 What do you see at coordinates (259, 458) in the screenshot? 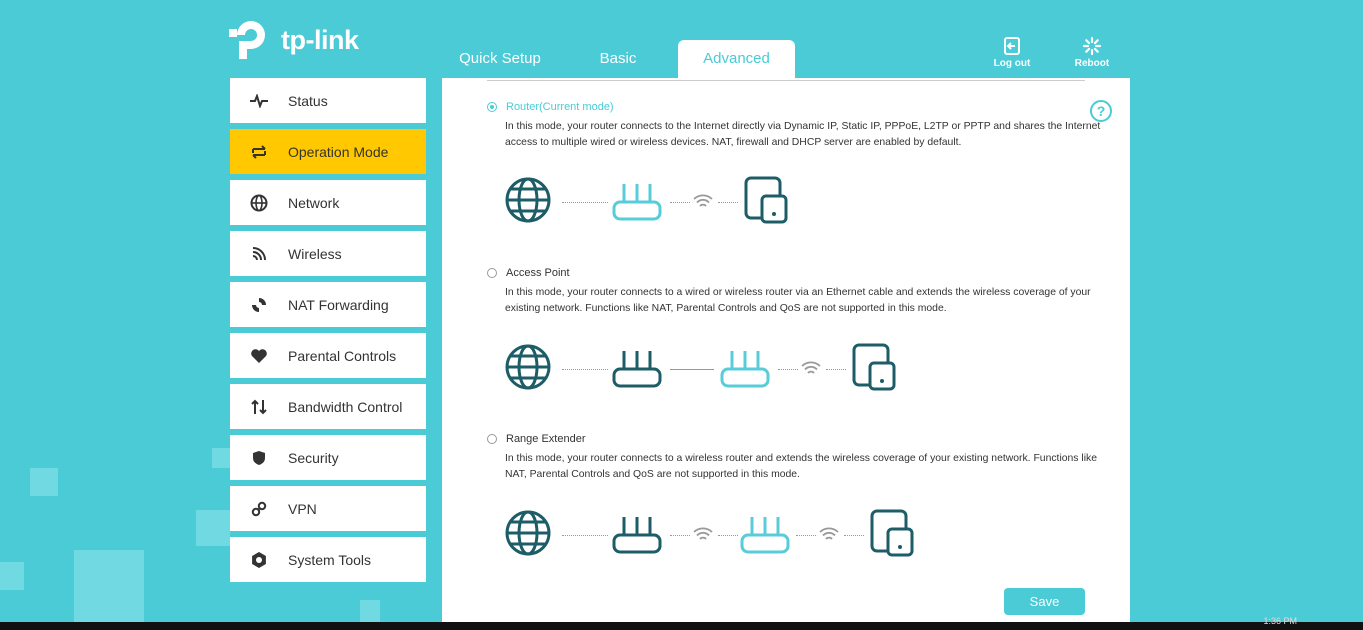
I see `shield-icon` at bounding box center [259, 458].